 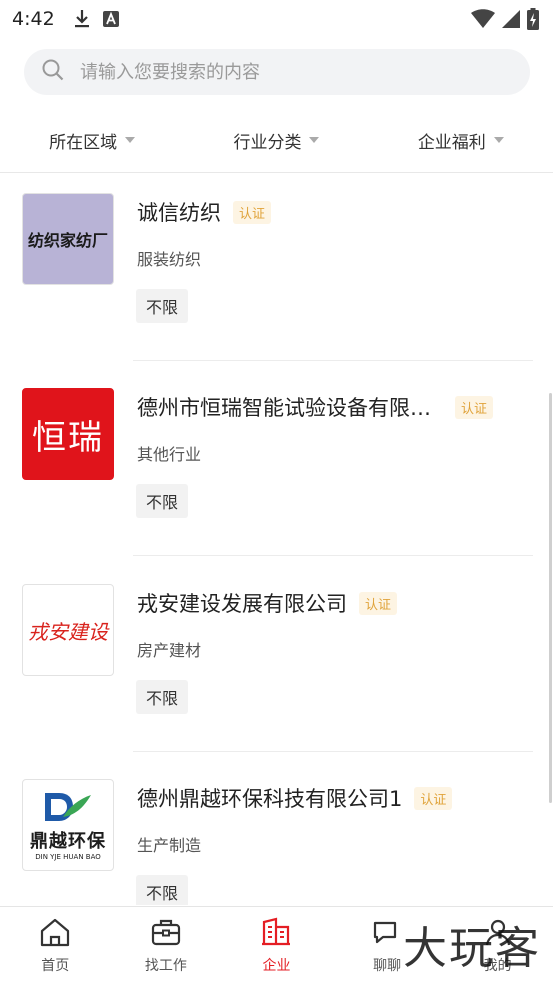 I want to click on nav-label: 首页, so click(x=55, y=965).